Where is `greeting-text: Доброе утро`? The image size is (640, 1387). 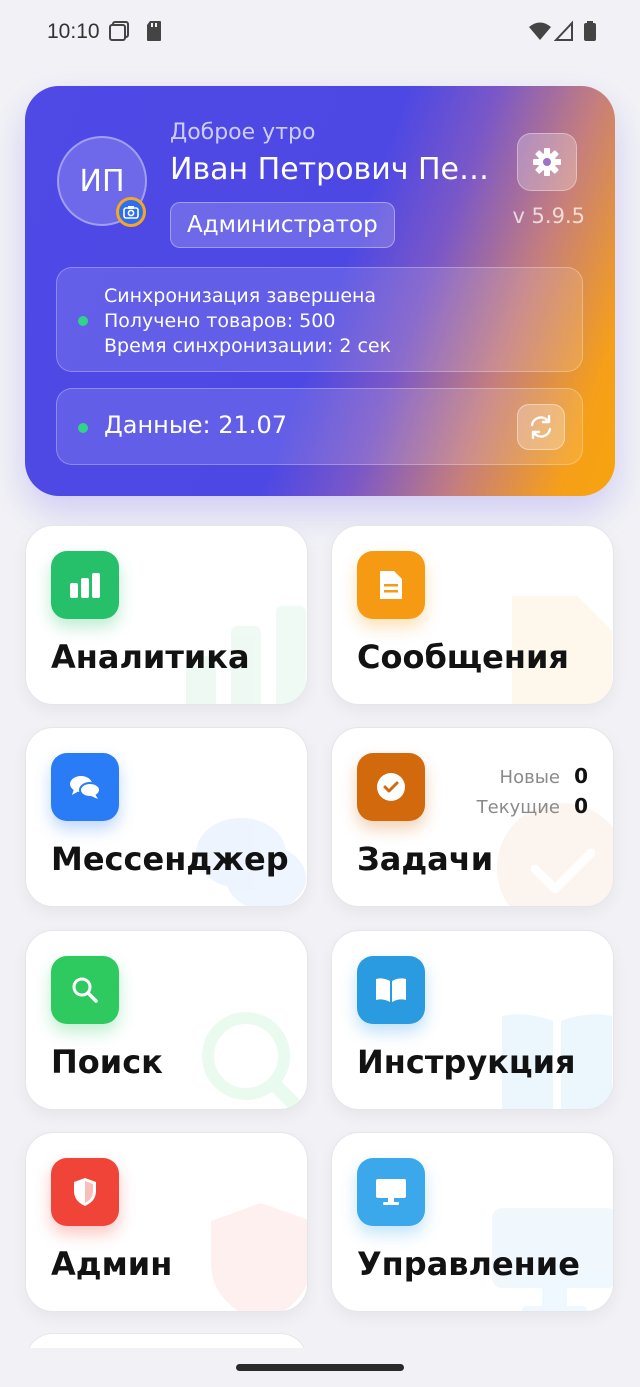
greeting-text: Доброе утро is located at coordinates (243, 132).